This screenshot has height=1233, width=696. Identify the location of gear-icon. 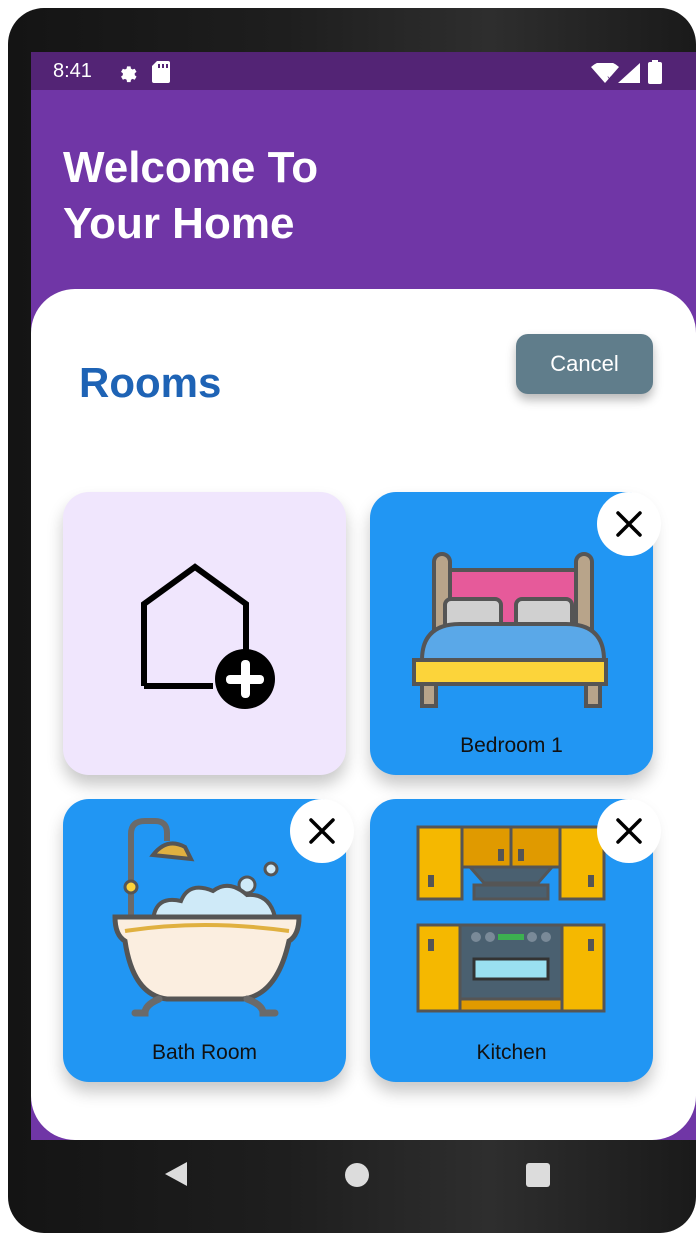
(127, 74).